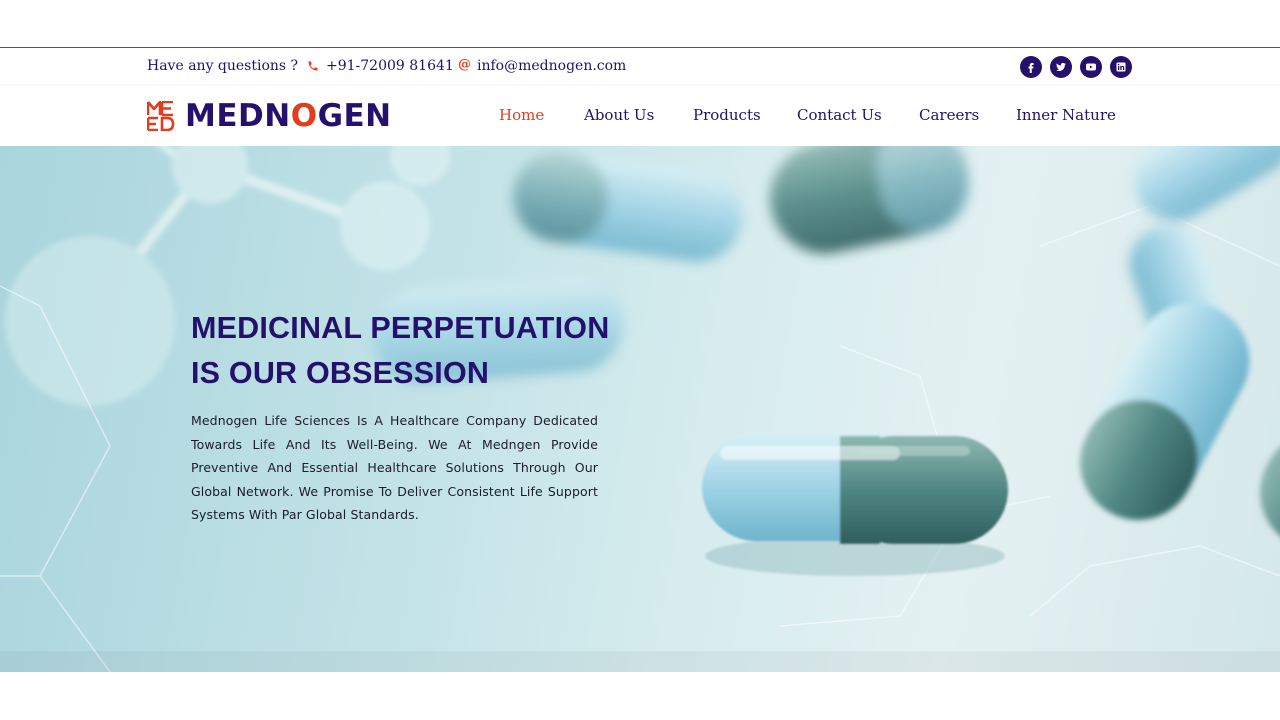 This screenshot has height=720, width=1280. What do you see at coordinates (521, 115) in the screenshot?
I see `nav-home: Home` at bounding box center [521, 115].